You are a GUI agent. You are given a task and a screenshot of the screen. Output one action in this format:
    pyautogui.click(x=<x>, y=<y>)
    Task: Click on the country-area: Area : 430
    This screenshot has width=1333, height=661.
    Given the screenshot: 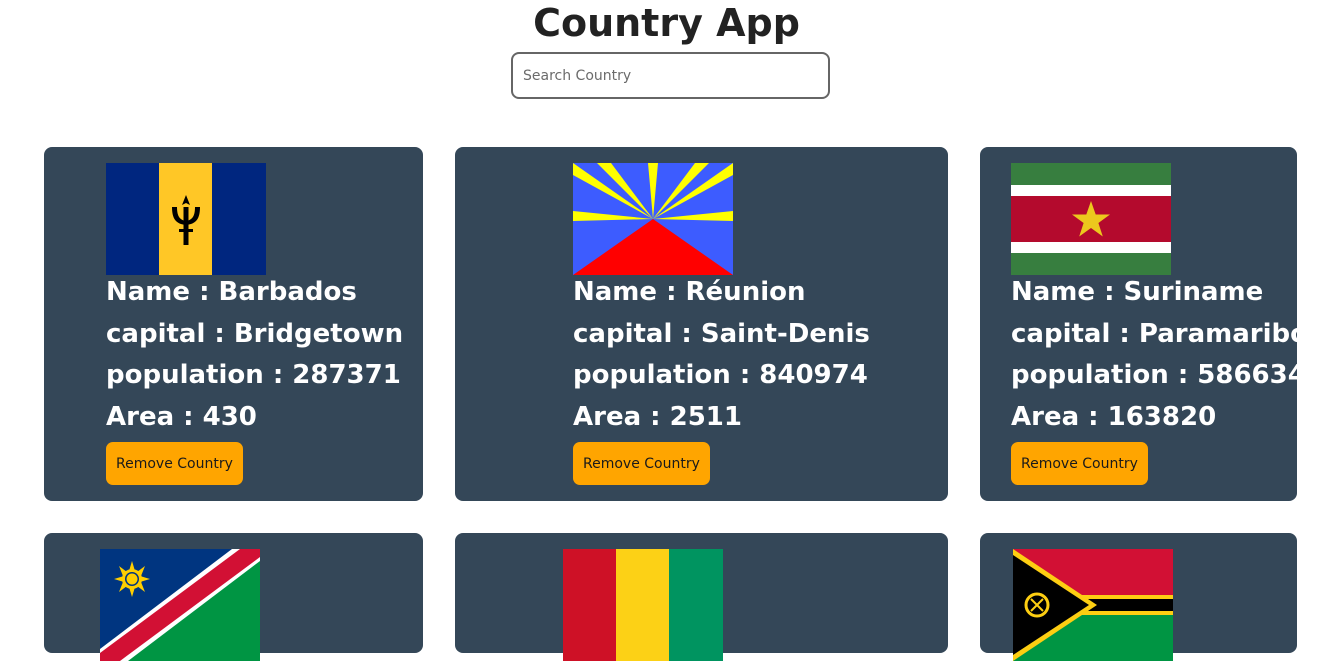 What is the action you would take?
    pyautogui.click(x=181, y=416)
    